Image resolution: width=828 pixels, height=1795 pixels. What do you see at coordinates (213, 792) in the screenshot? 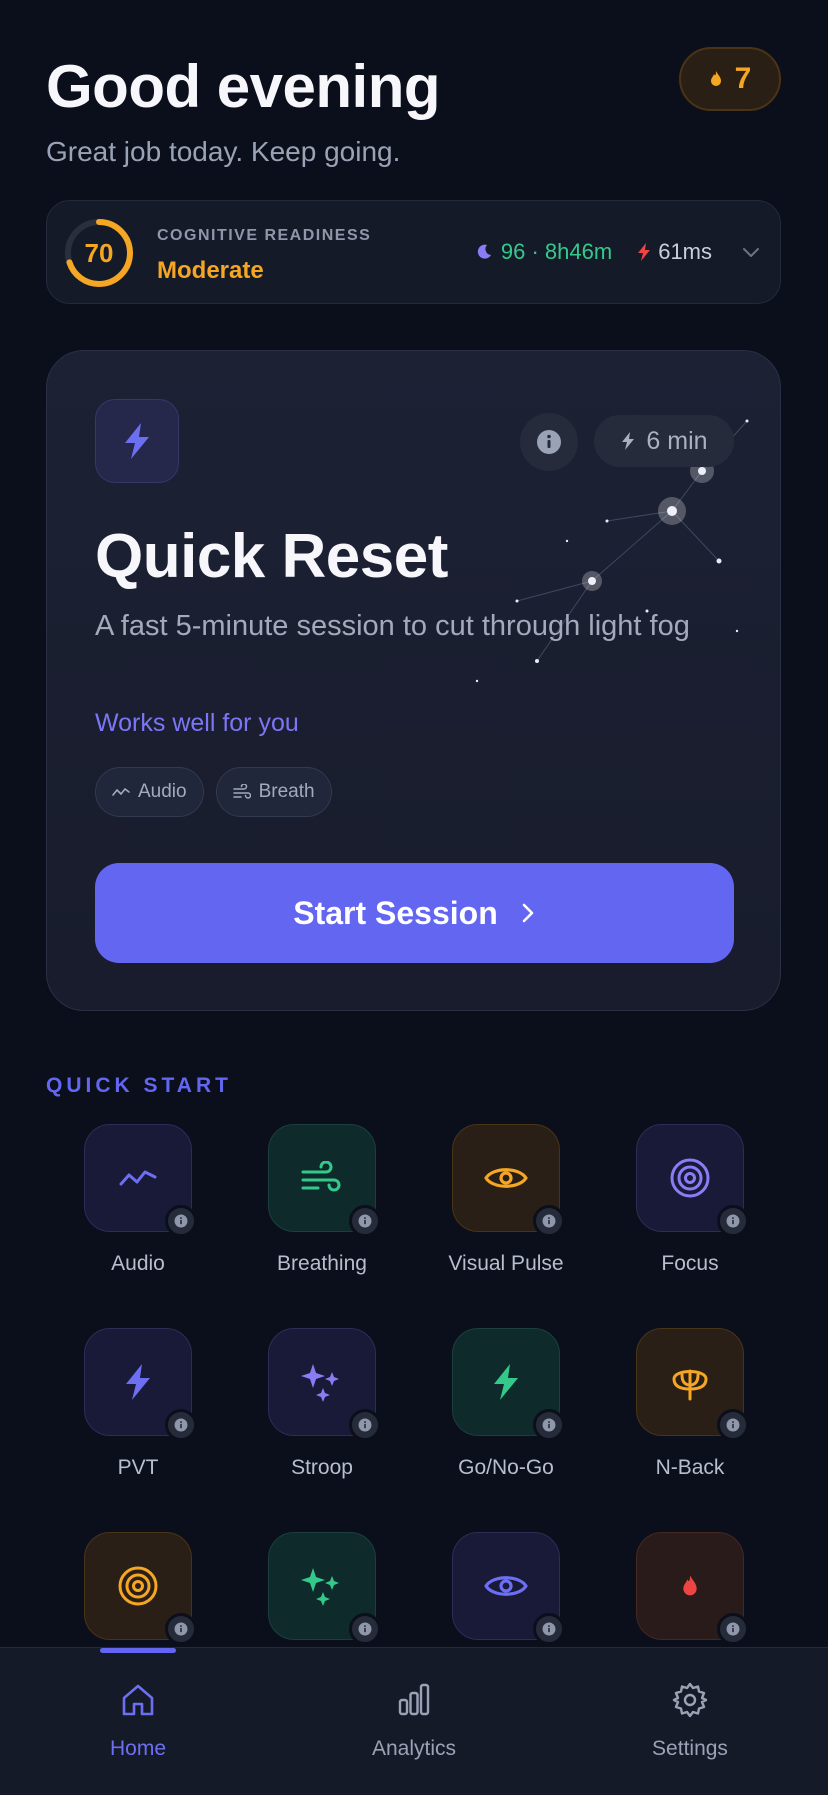
I see `session-tags: Audio Breath` at bounding box center [213, 792].